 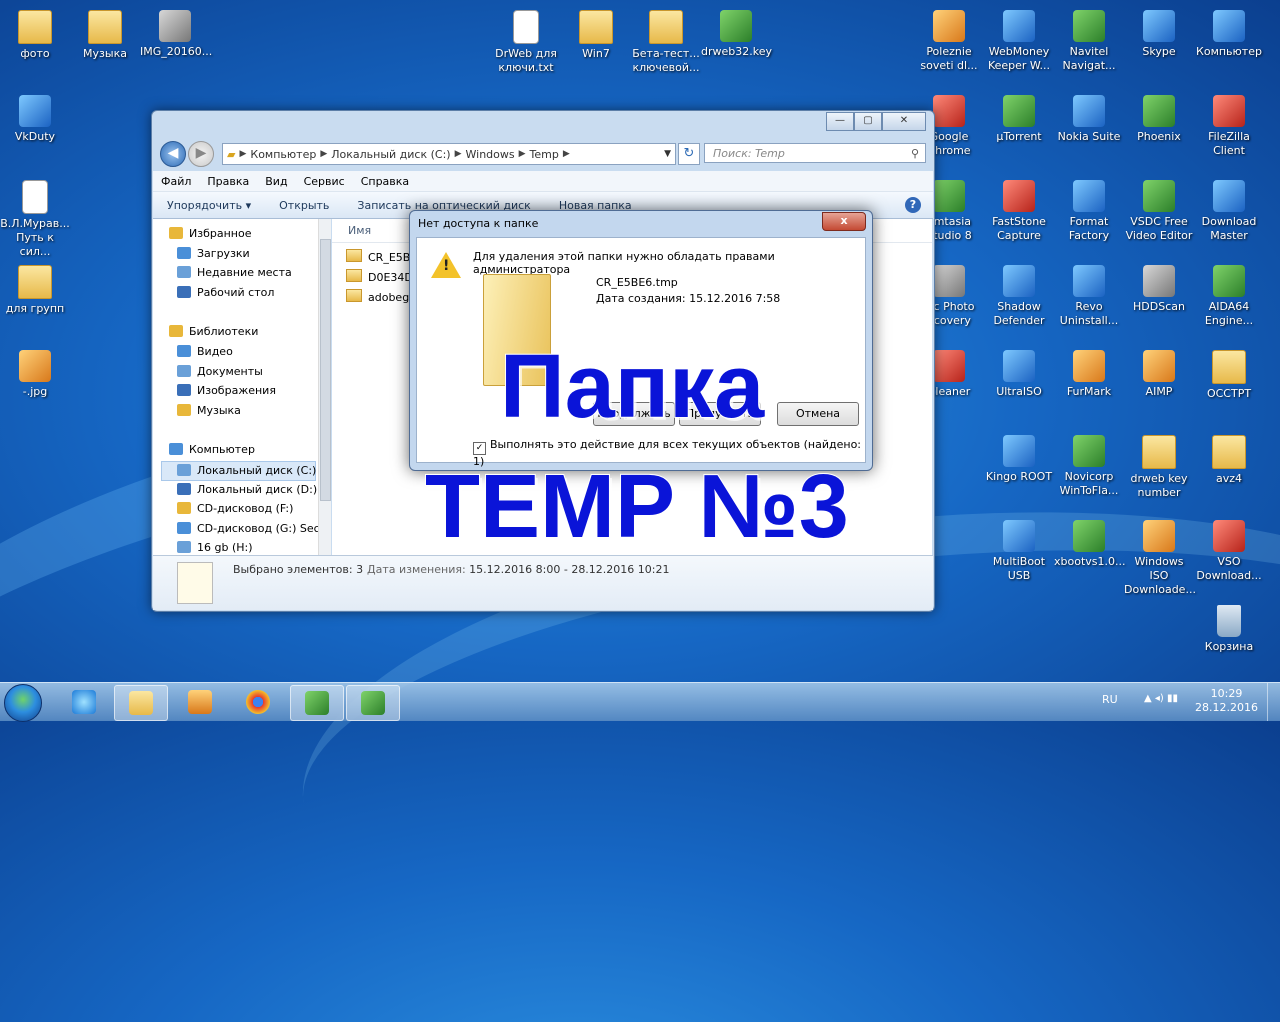 What do you see at coordinates (490, 154) in the screenshot?
I see `breadcrumb-item: Windows` at bounding box center [490, 154].